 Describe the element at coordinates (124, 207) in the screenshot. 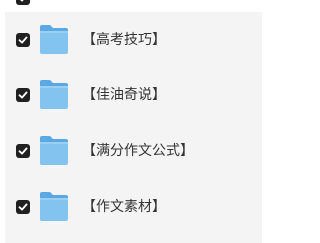

I see `folder-name: 【作文素材】` at that location.